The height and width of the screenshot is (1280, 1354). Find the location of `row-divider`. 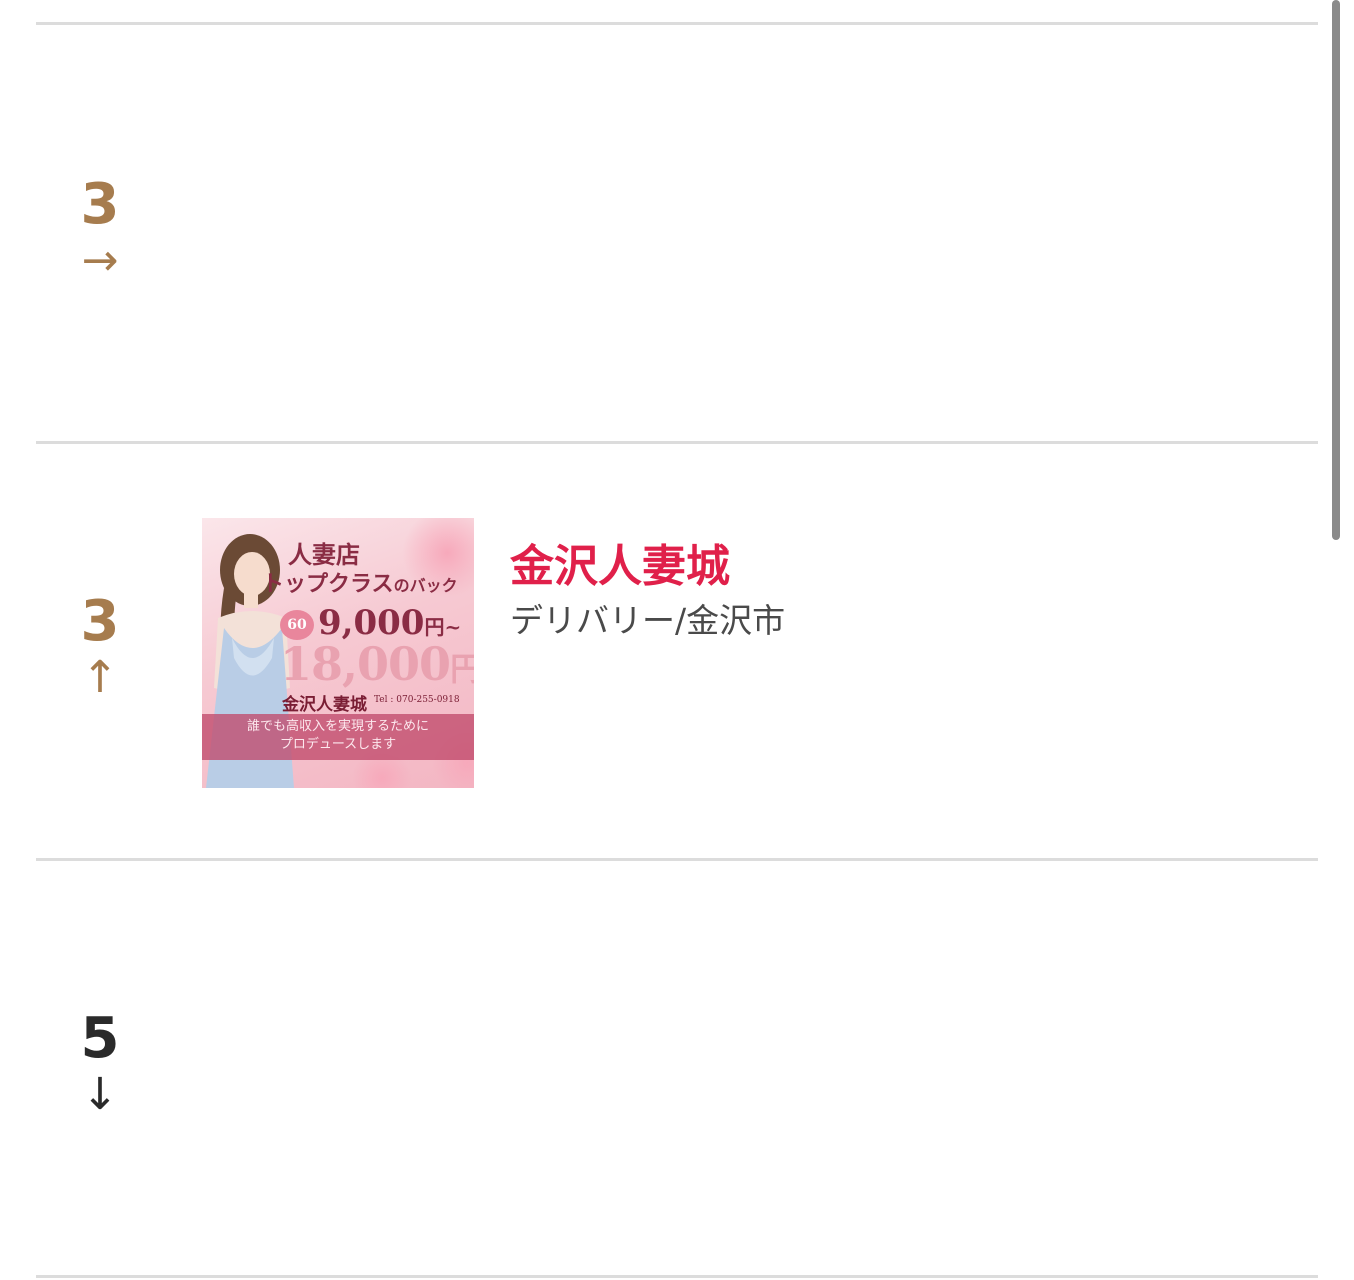

row-divider is located at coordinates (677, 1276).